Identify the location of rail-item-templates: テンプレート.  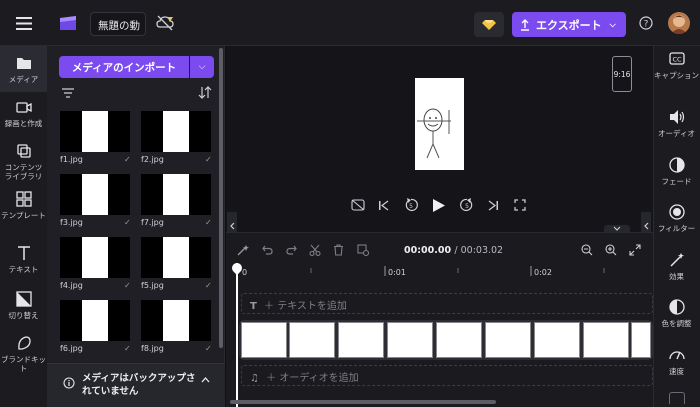
(23, 210).